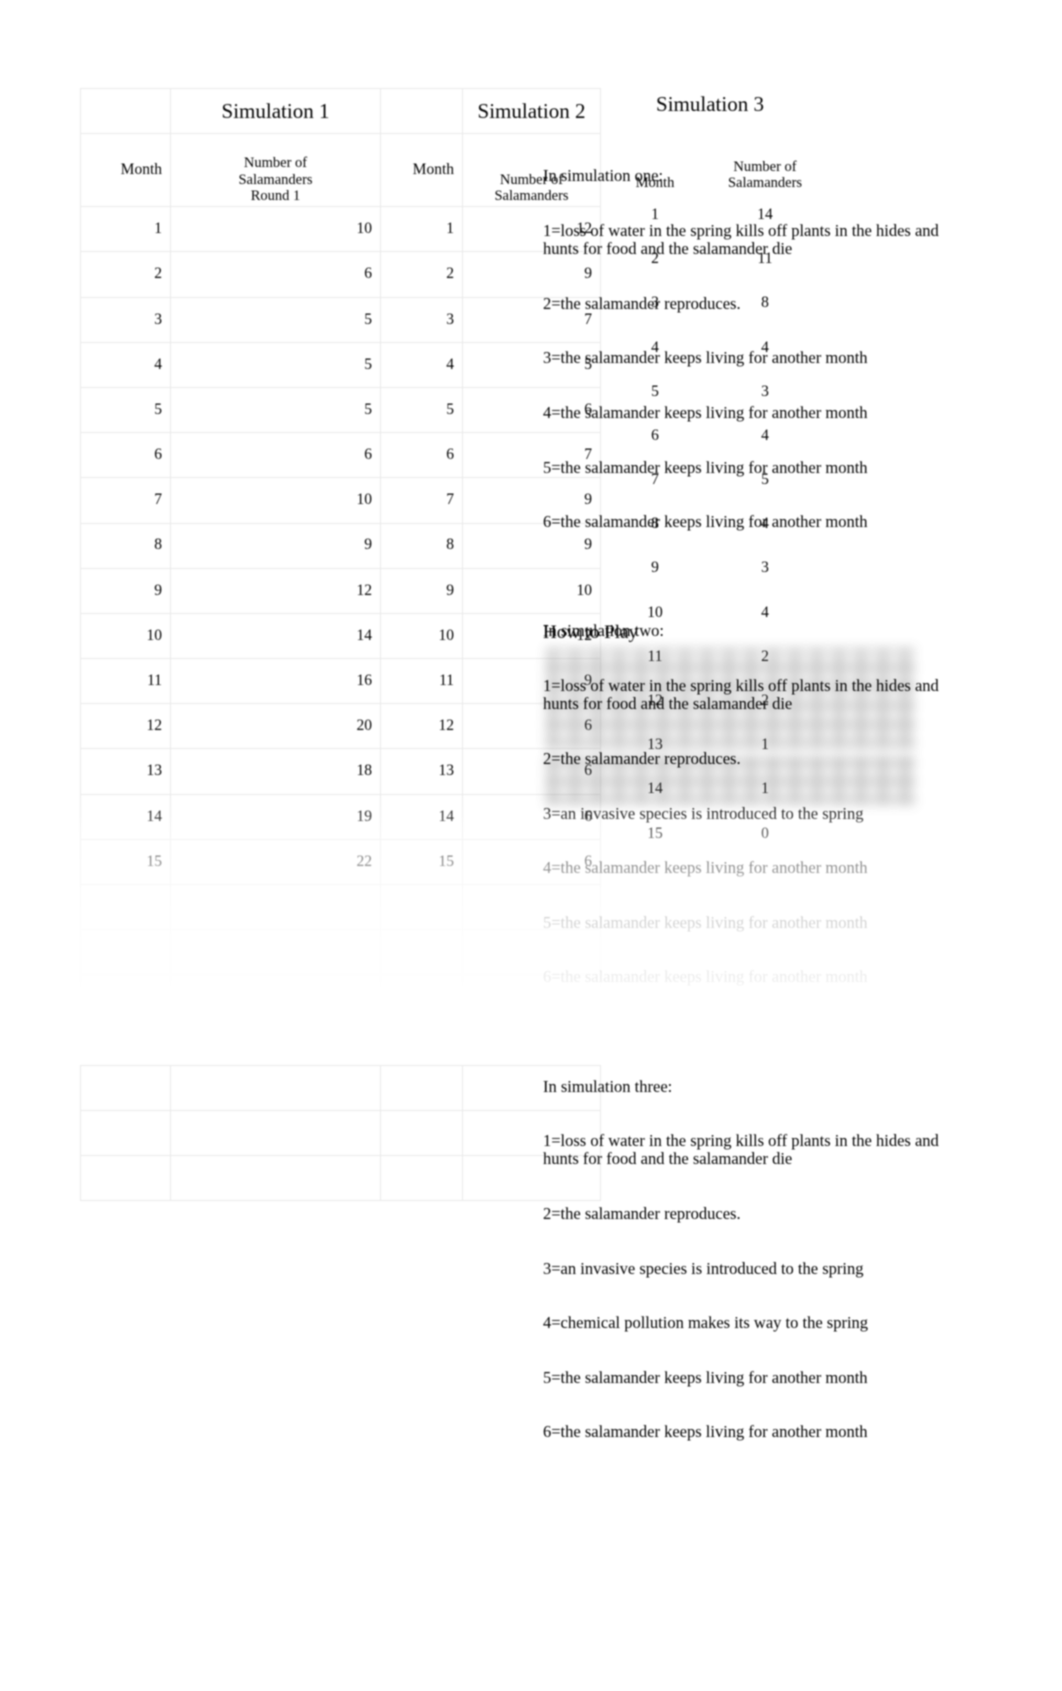 This screenshot has width=1062, height=1691. I want to click on table-row: 7 10, so click(230, 500).